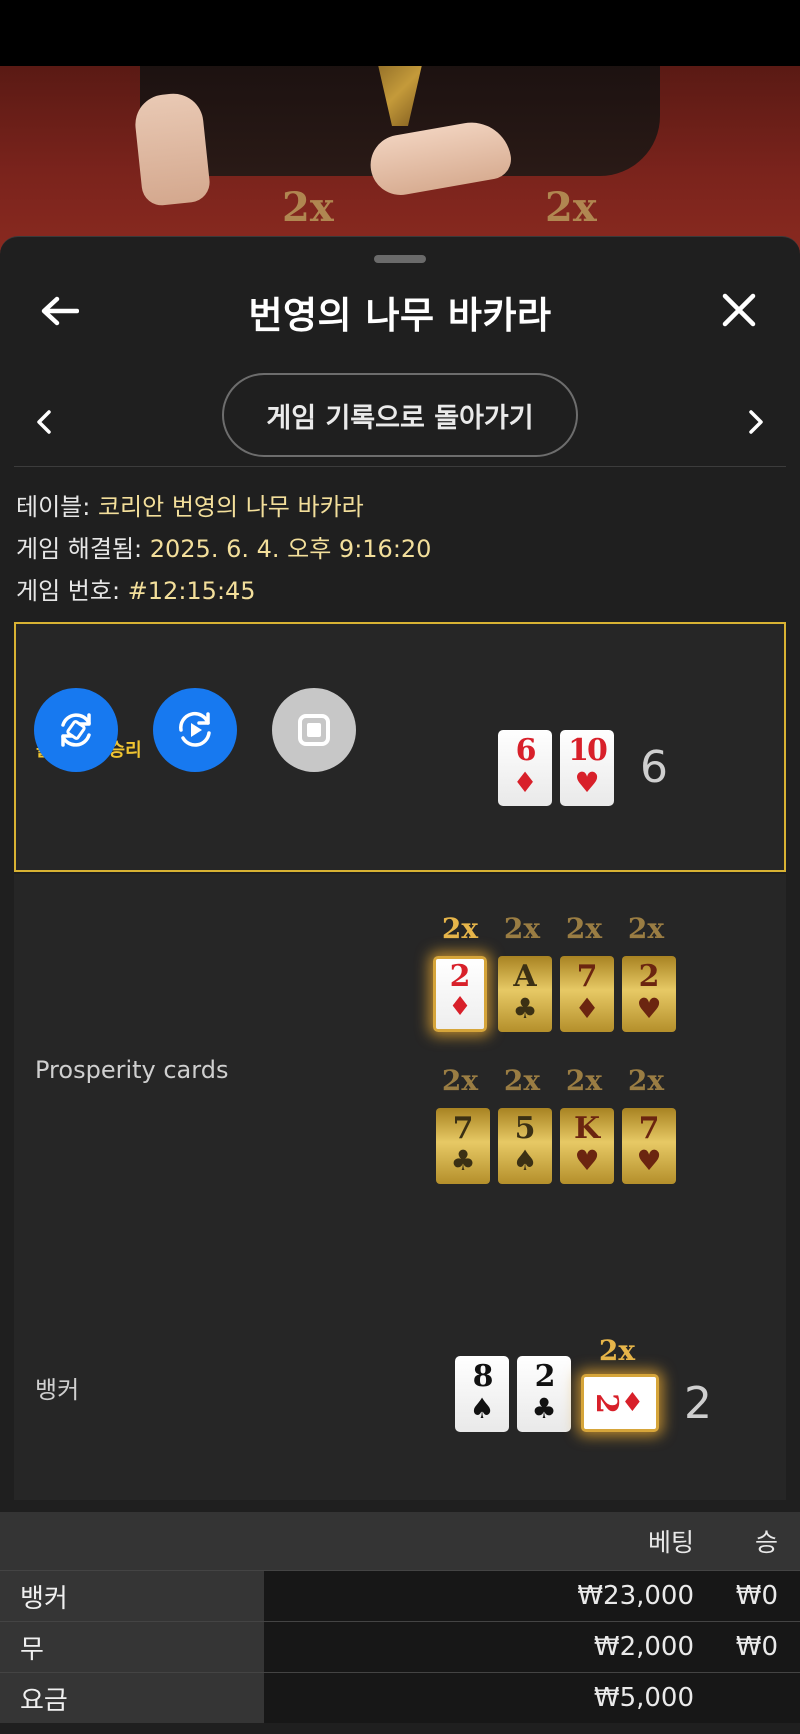  I want to click on prosperity-card: 5 ♠, so click(525, 1146).